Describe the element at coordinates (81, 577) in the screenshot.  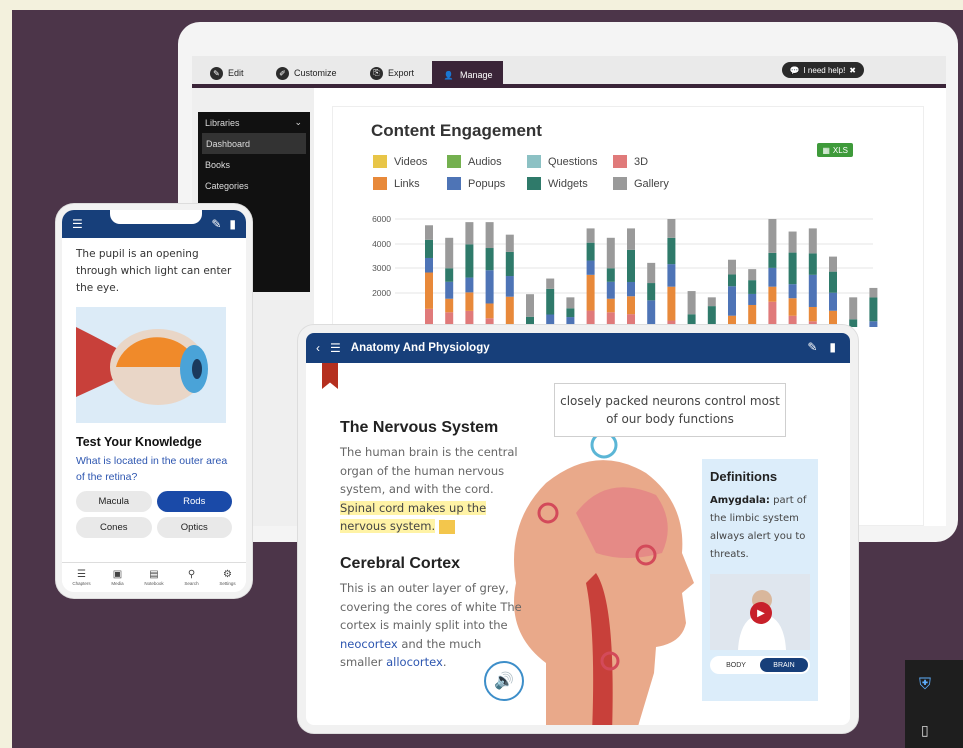
I see `nav-chapters: ☰ Chapters` at that location.